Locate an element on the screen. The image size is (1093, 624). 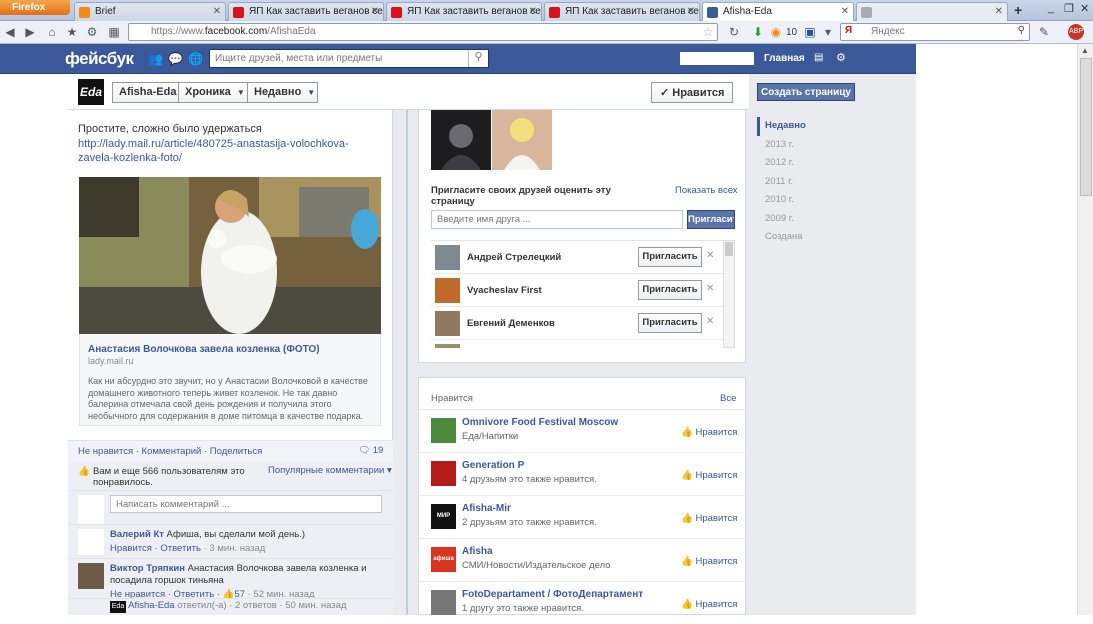
friend-name: Андрей Стрелецкий is located at coordinates (514, 257).